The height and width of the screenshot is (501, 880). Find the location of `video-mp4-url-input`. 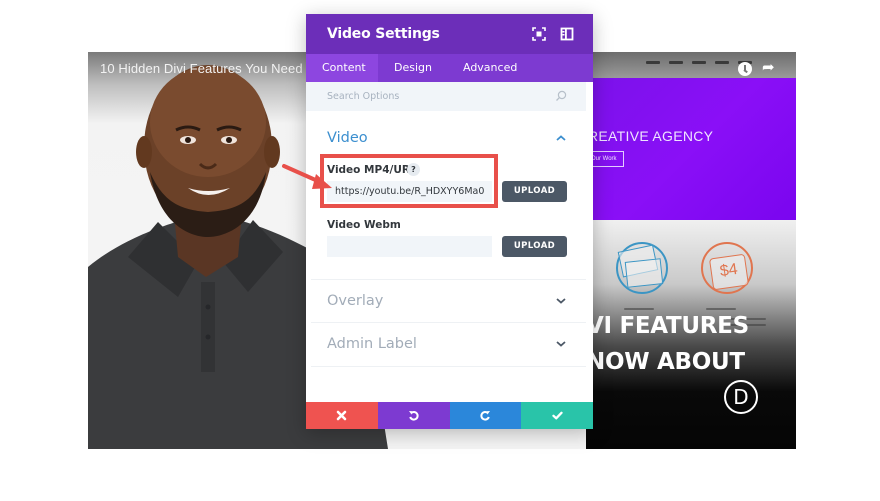

video-mp4-url-input is located at coordinates (409, 191).